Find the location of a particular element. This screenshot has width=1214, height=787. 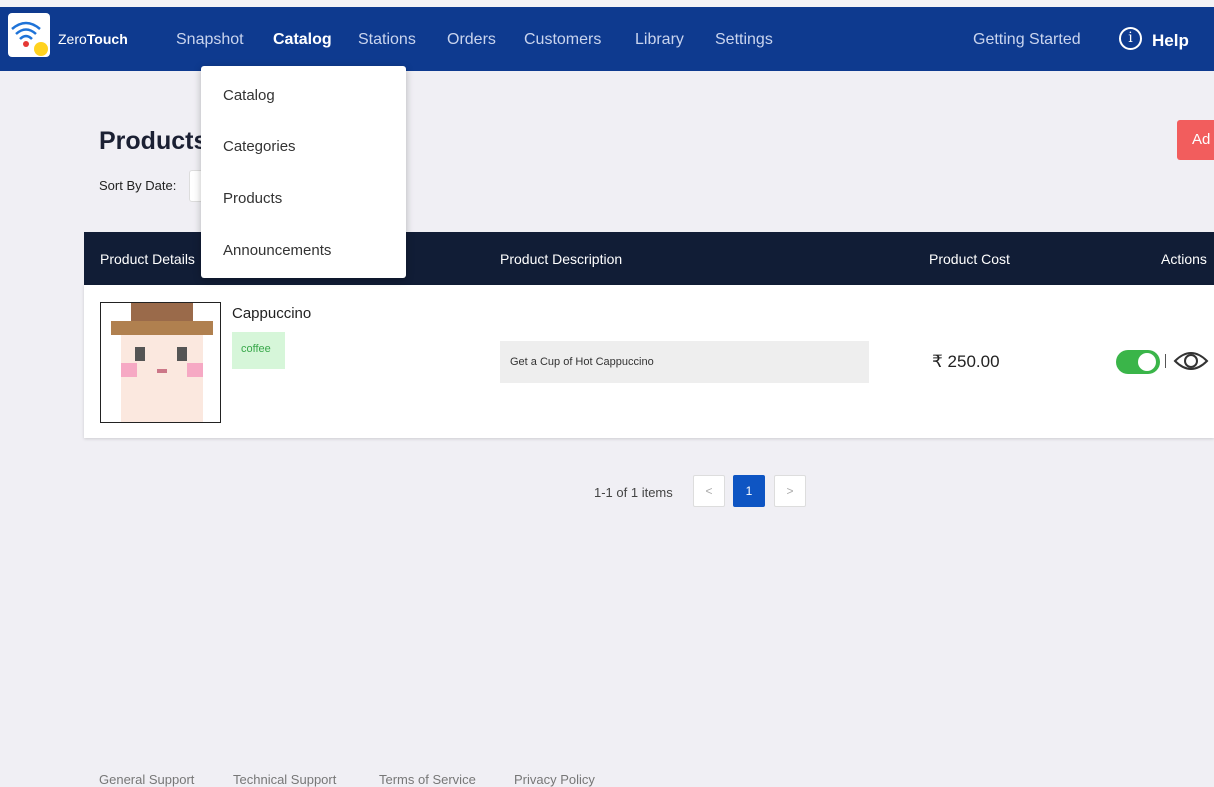

footer-general-support: General Support is located at coordinates (146, 779).